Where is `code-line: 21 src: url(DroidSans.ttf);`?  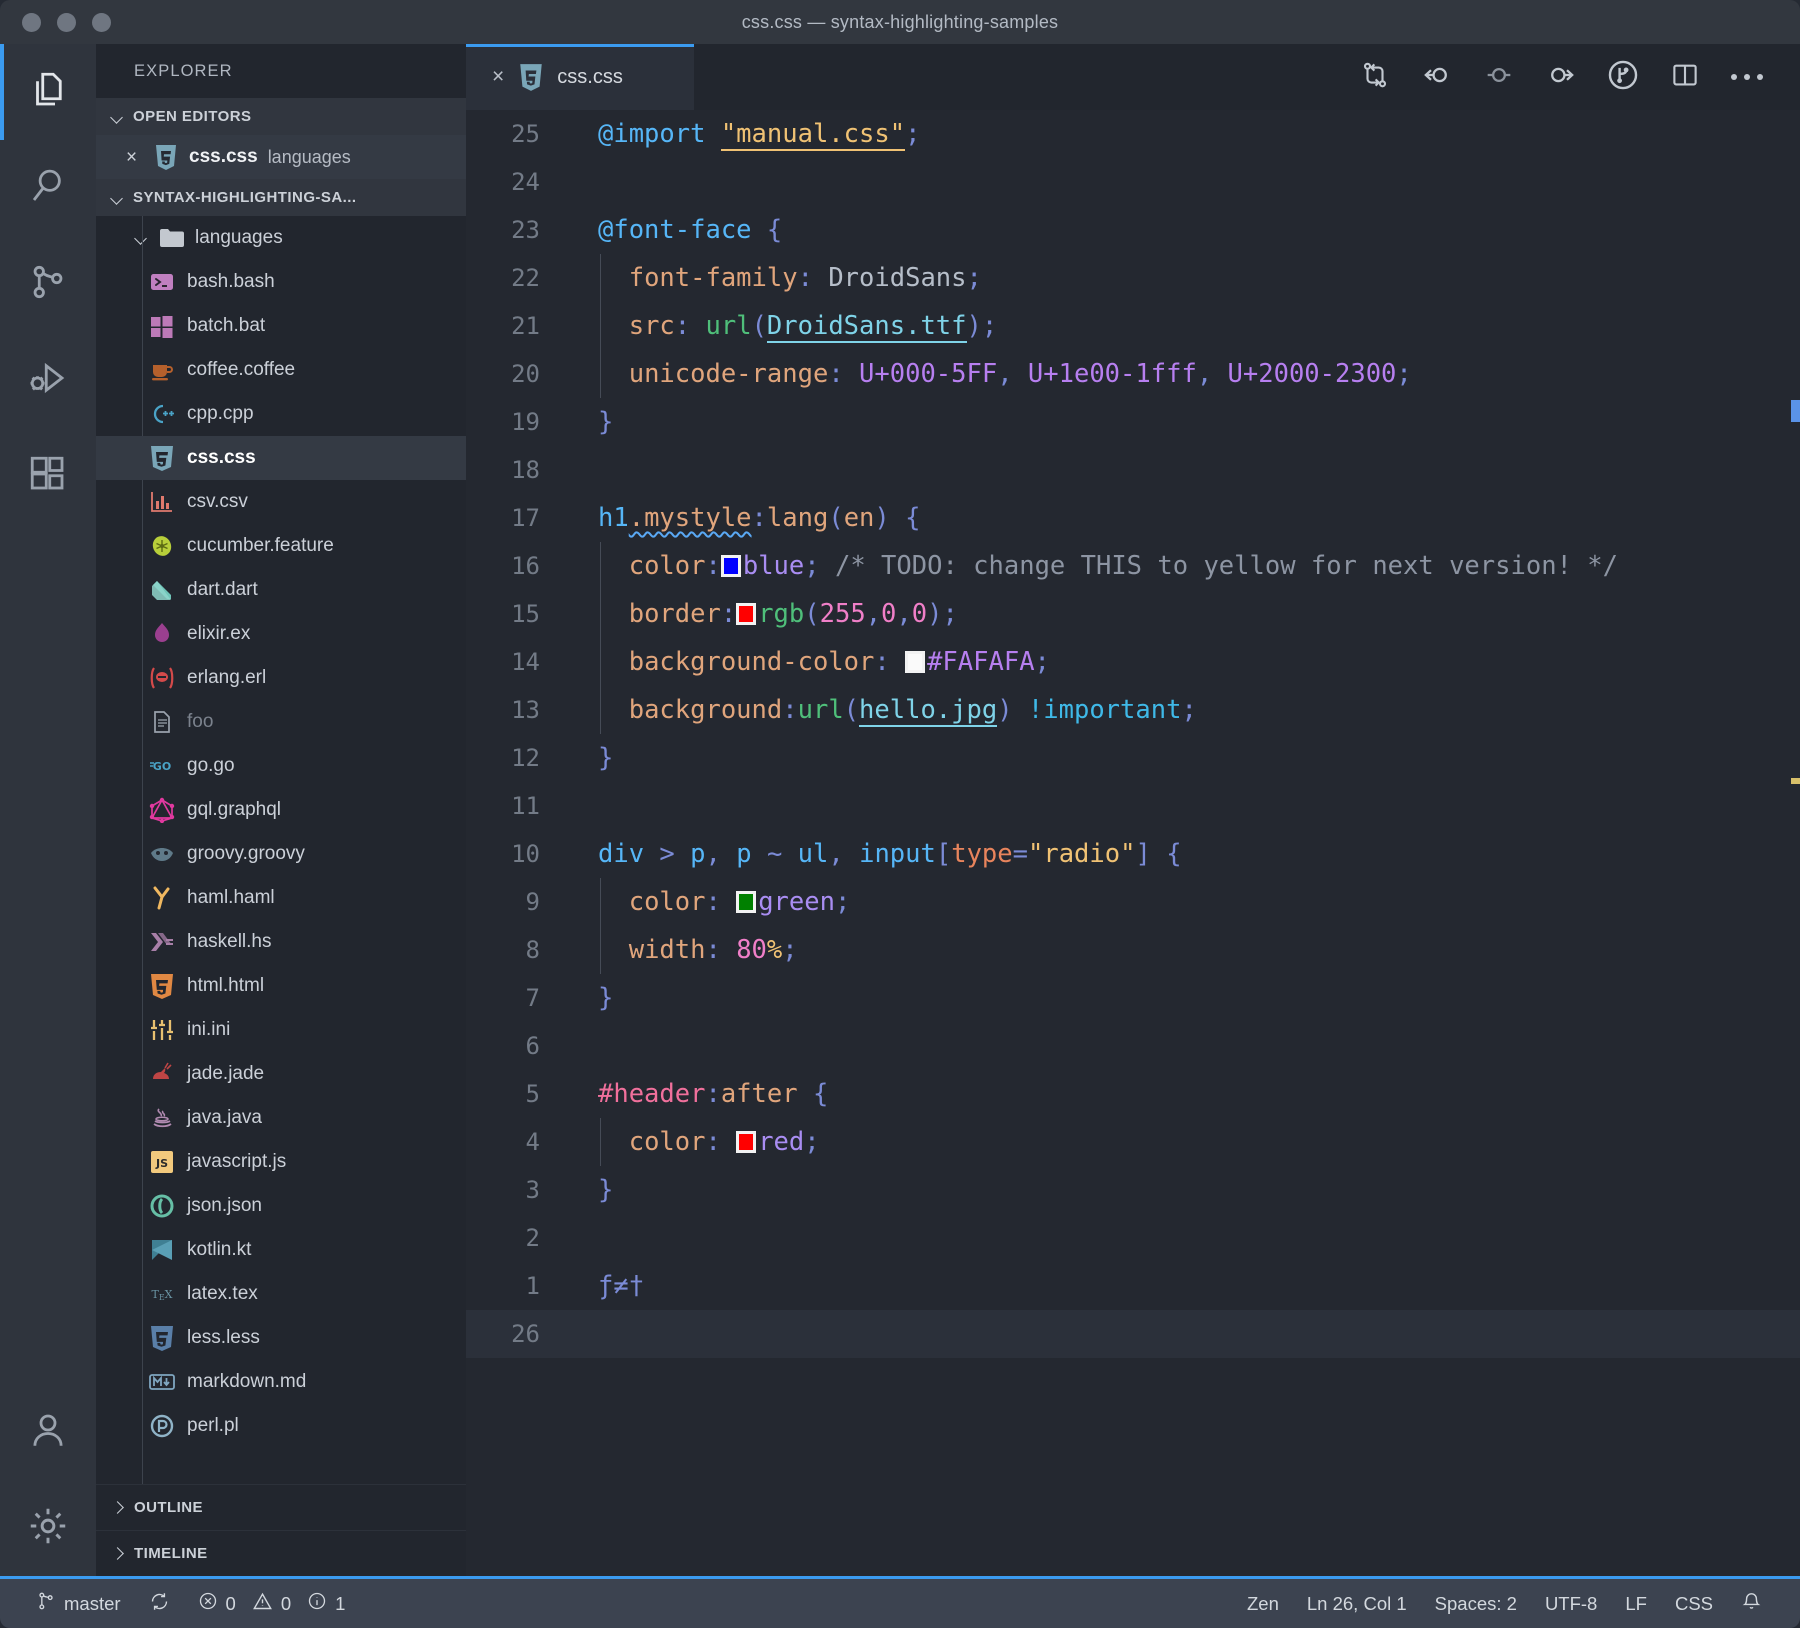 code-line: 21 src: url(DroidSans.ttf); is located at coordinates (1133, 326).